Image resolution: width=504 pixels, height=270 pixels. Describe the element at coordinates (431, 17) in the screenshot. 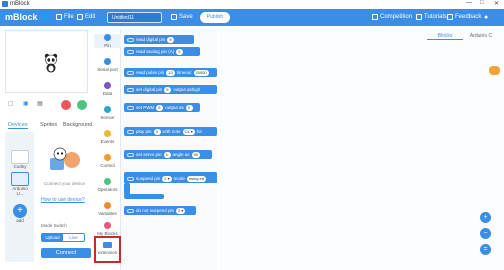

I see `tutorials-menu: Tutorials` at that location.